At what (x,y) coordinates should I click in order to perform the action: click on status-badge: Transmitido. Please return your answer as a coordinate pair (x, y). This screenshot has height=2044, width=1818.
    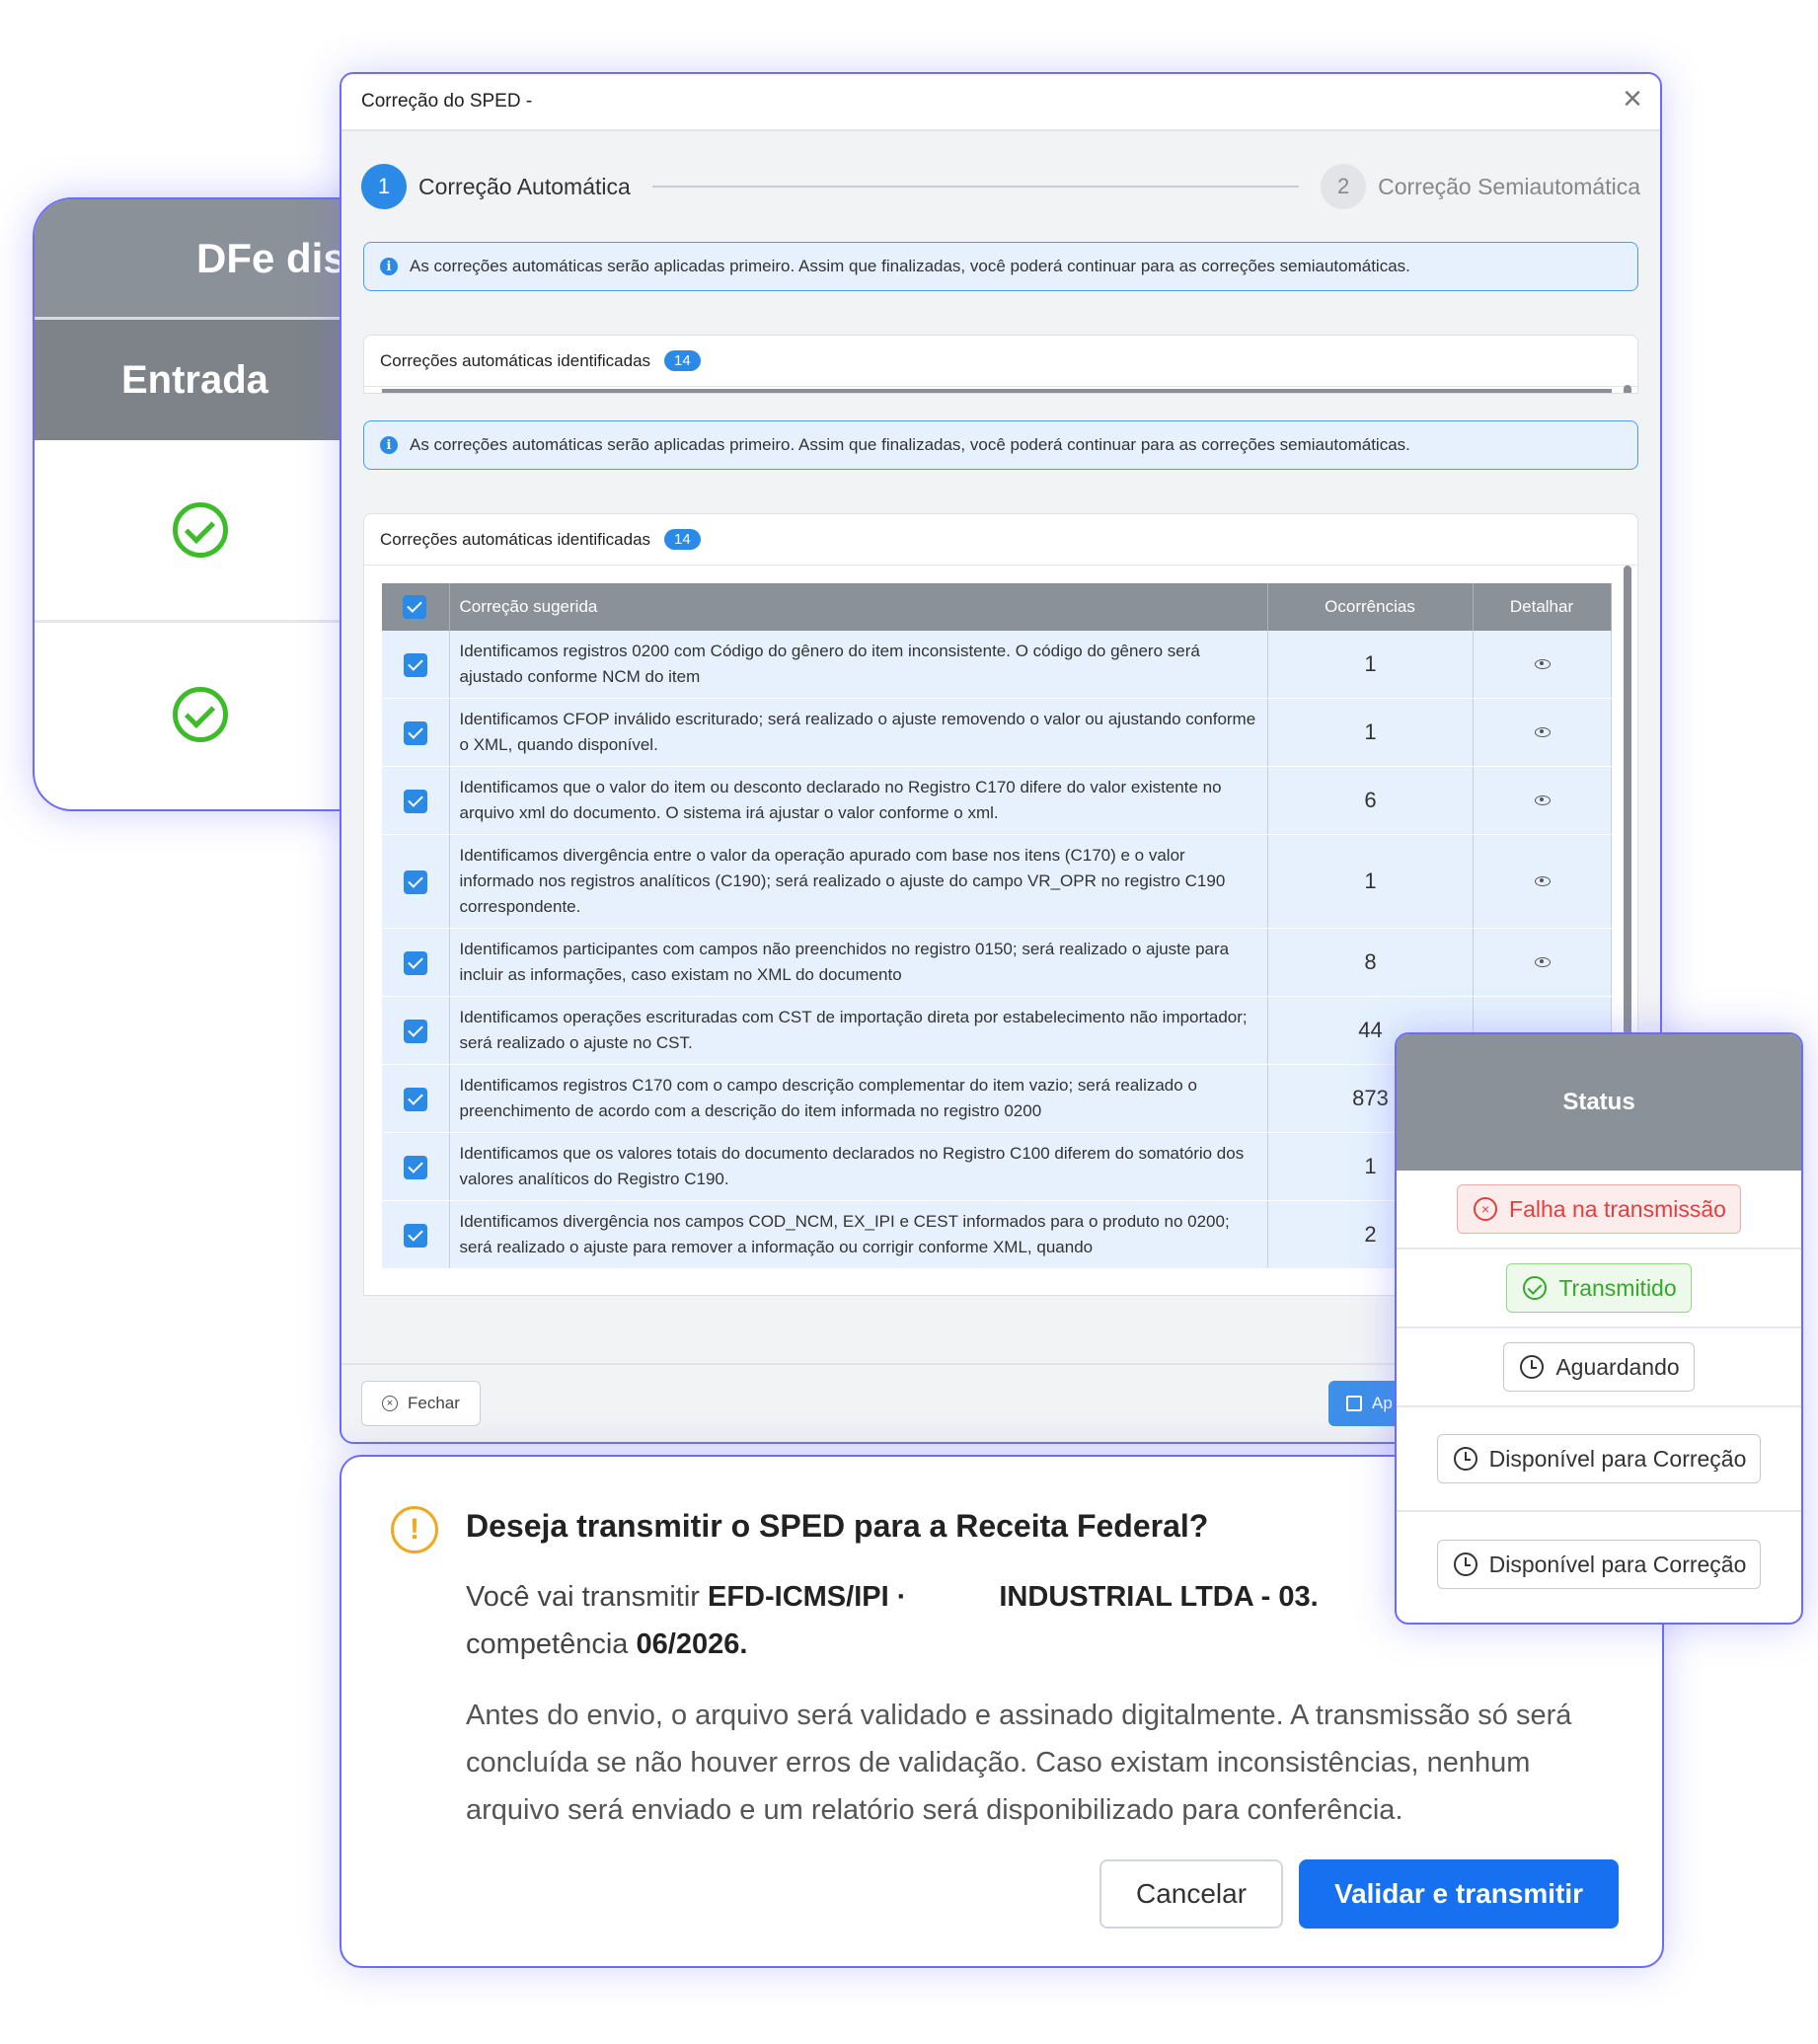
    Looking at the image, I should click on (1599, 1288).